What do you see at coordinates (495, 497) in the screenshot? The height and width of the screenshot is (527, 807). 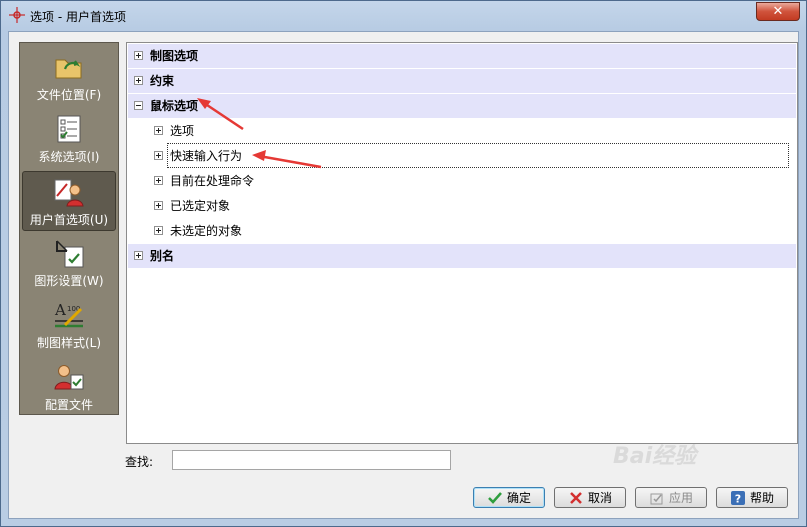 I see `checkmark-icon` at bounding box center [495, 497].